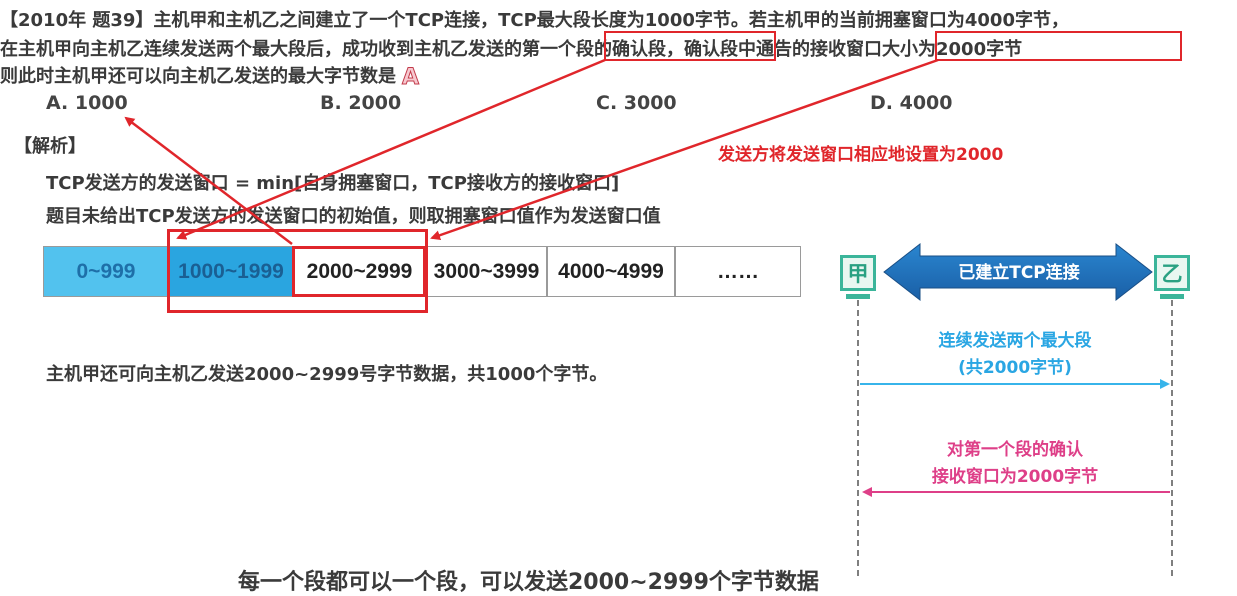  What do you see at coordinates (50, 146) in the screenshot?
I see `analysis-heading: 【解析】` at bounding box center [50, 146].